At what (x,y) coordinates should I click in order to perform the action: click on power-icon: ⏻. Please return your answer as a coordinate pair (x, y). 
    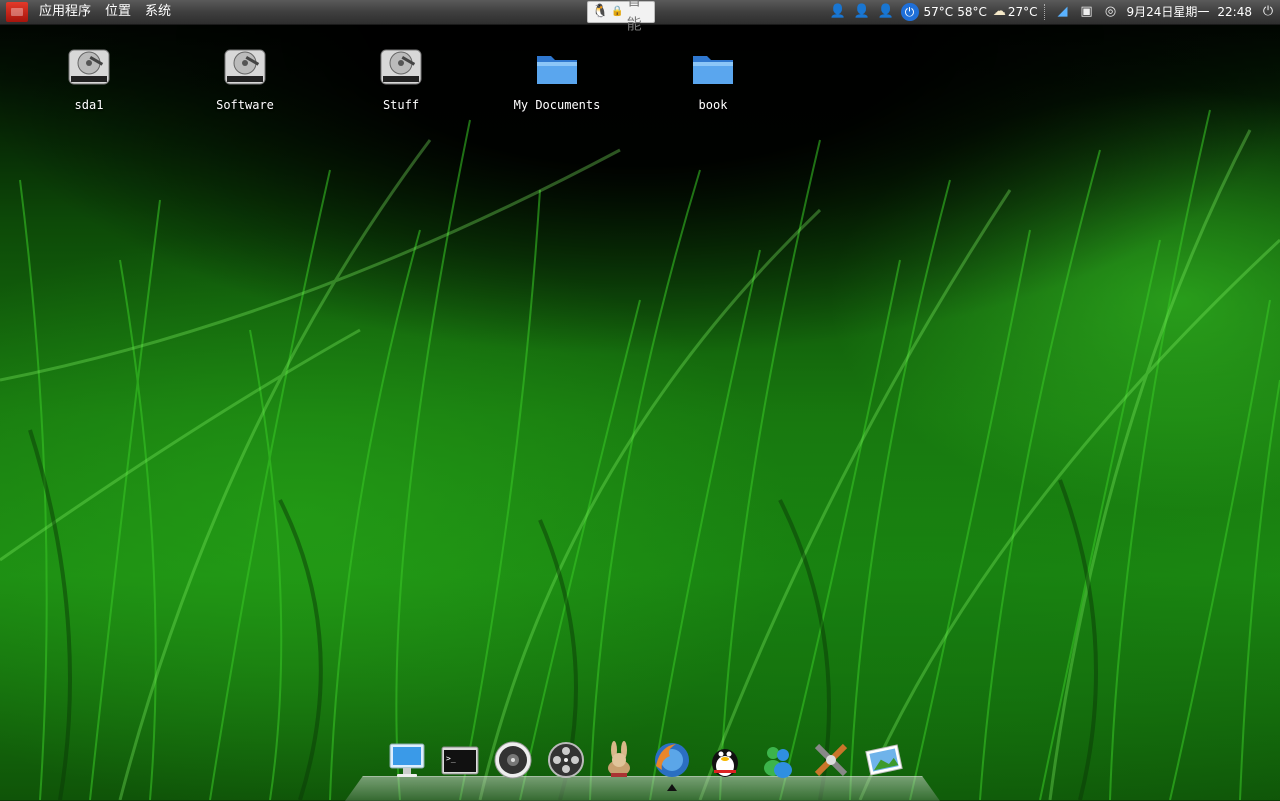
    Looking at the image, I should click on (909, 12).